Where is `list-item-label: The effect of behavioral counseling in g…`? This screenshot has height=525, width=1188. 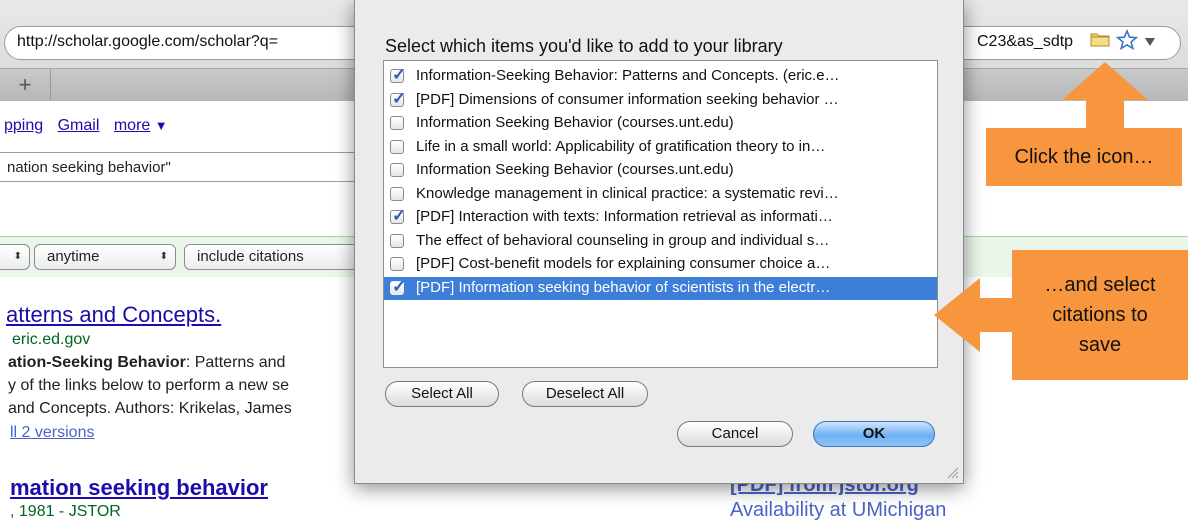 list-item-label: The effect of behavioral counseling in g… is located at coordinates (623, 240).